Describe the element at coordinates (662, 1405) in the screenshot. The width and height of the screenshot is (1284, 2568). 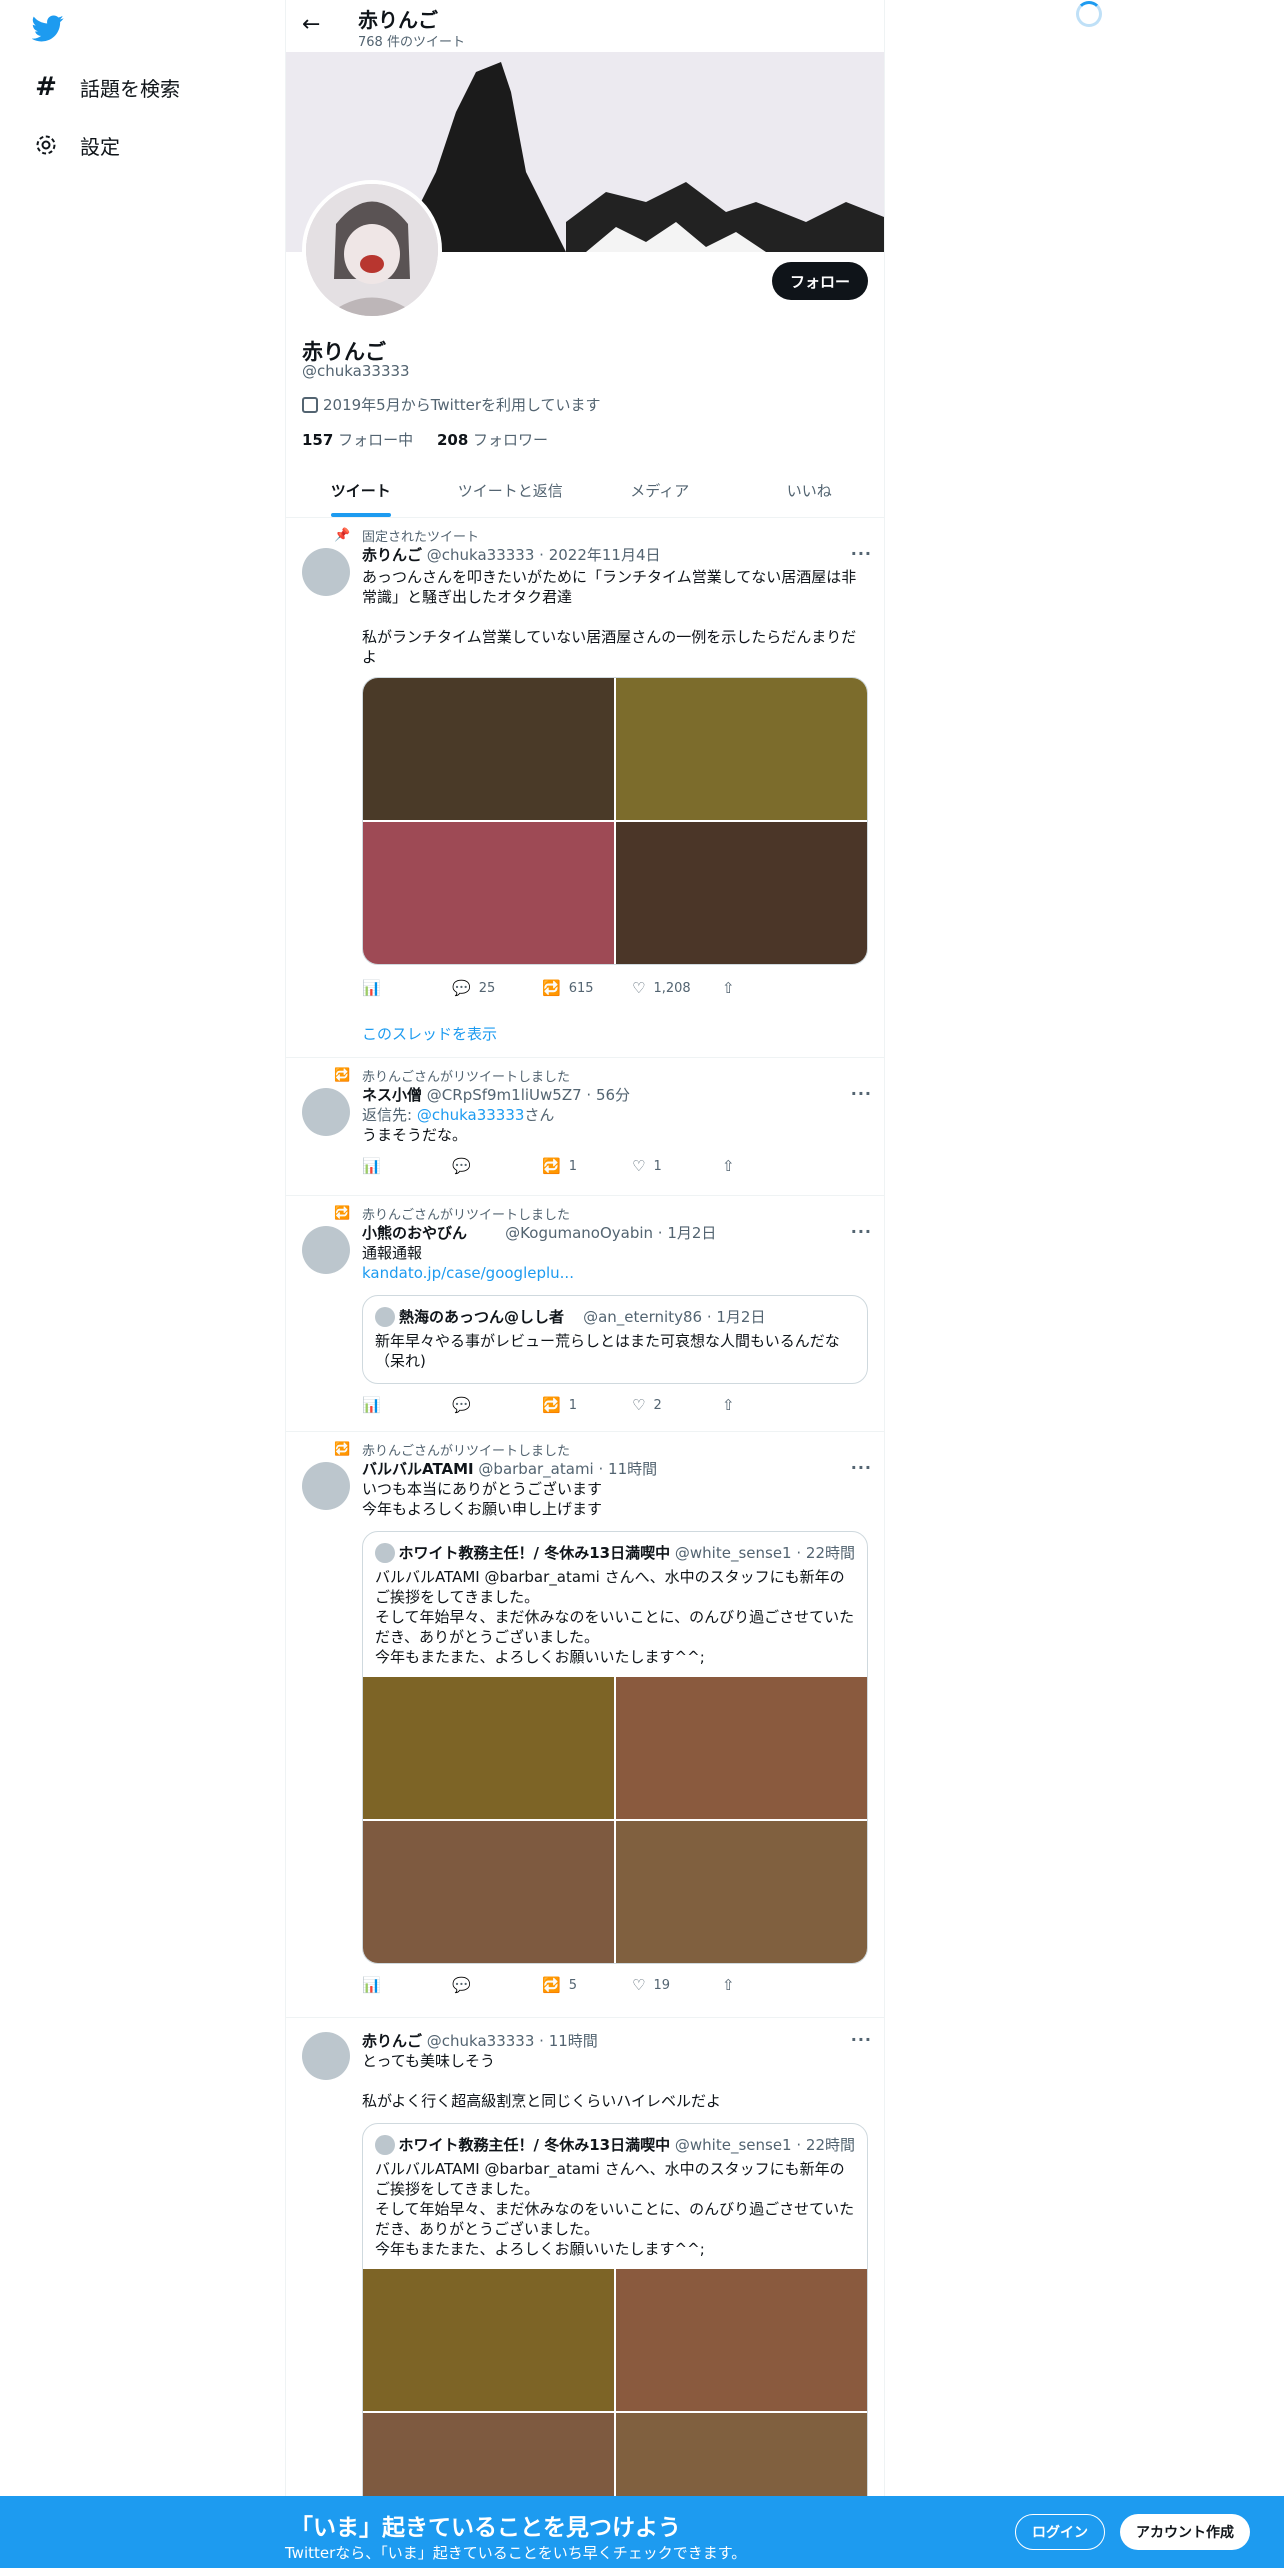
I see `like-button: ♡ 2` at that location.